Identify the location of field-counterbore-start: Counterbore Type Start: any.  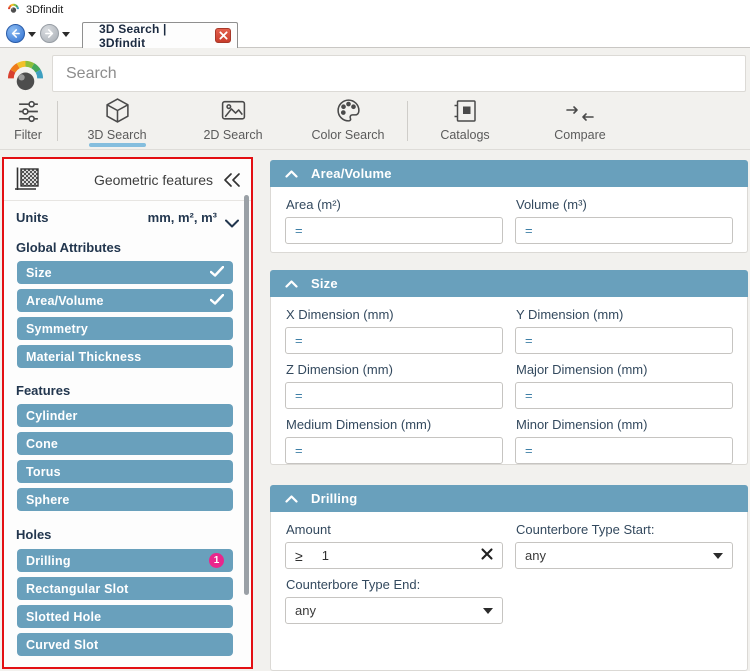
(624, 541).